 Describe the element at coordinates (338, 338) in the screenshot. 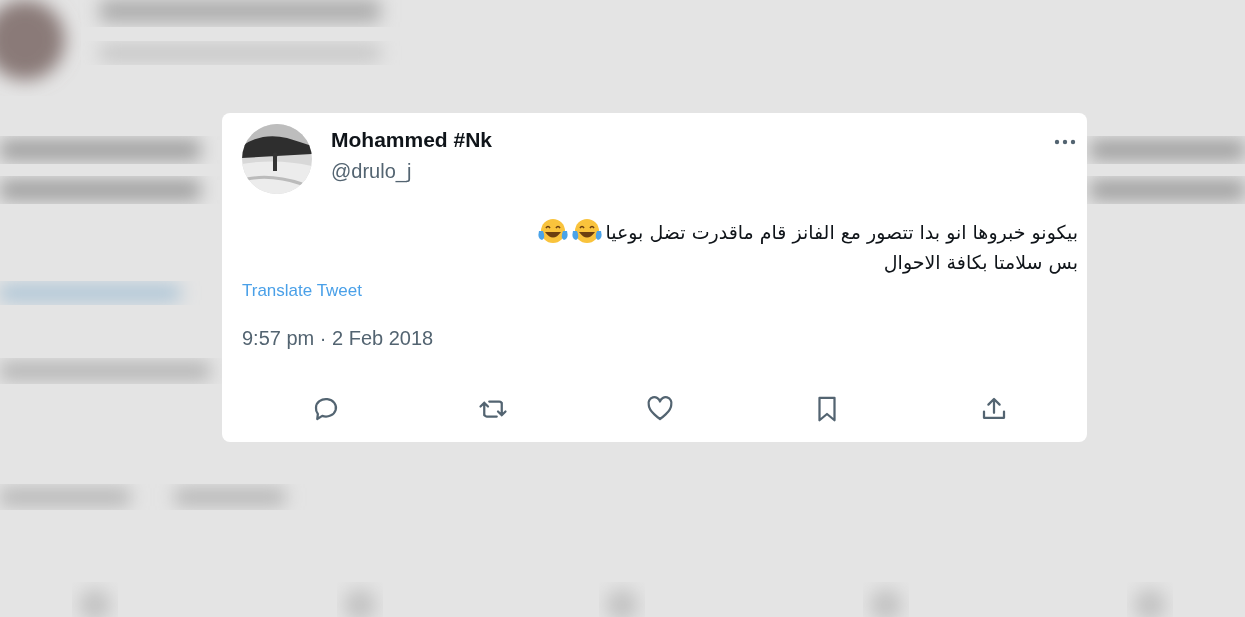

I see `tweet-timestamp: 9:57 pm · 2 Feb 2018` at that location.